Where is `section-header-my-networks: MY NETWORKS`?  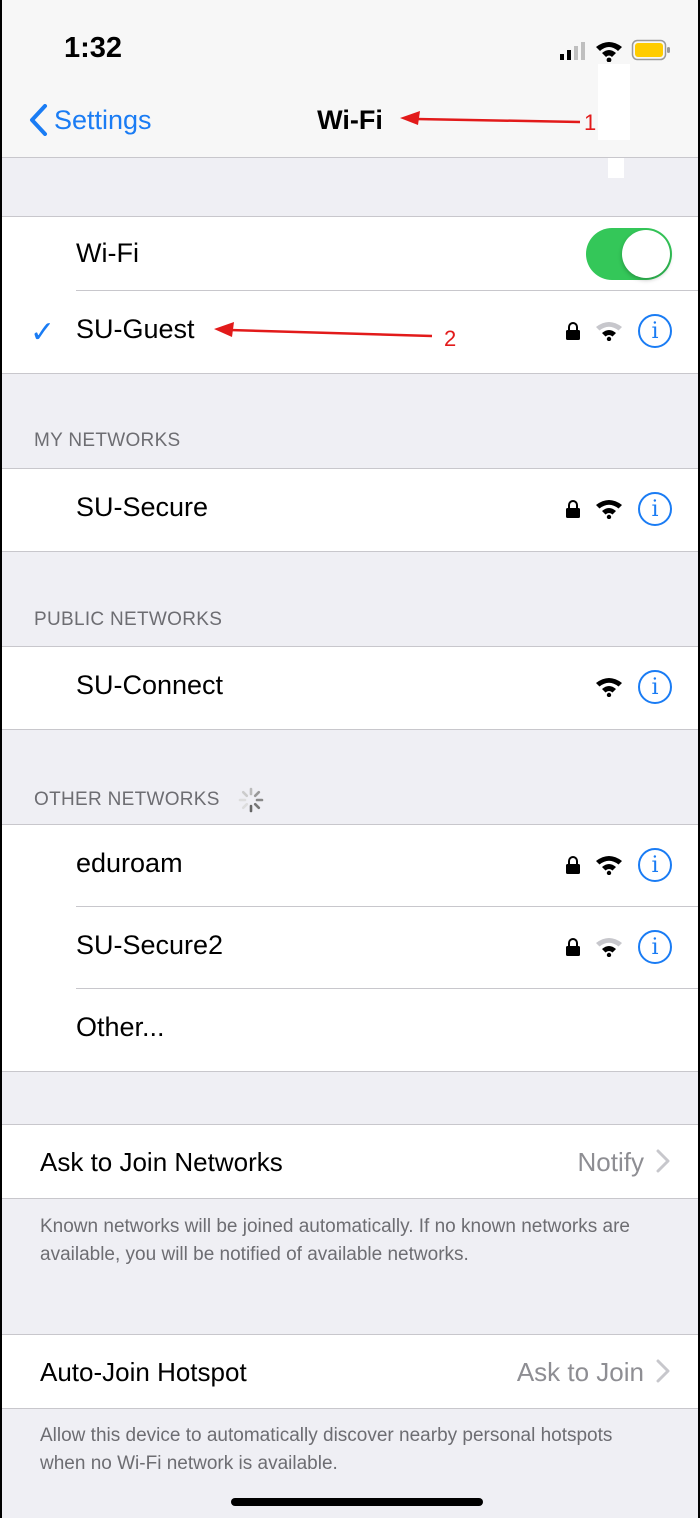
section-header-my-networks: MY NETWORKS is located at coordinates (107, 440).